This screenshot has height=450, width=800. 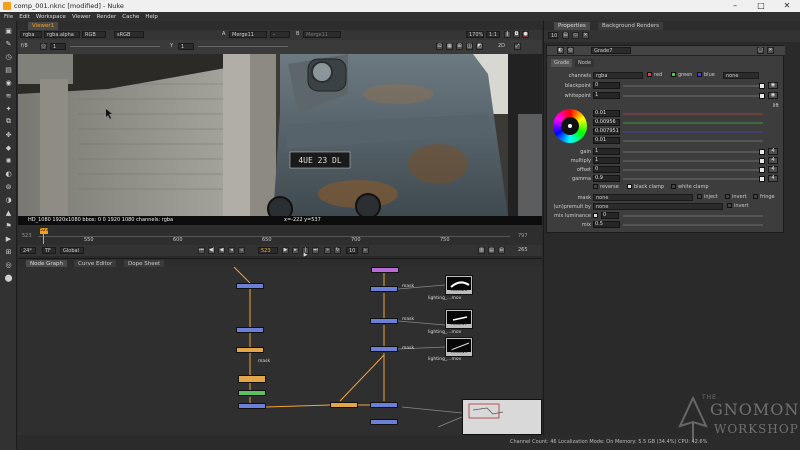 I want to click on close-panel-icon: ✕, so click(x=770, y=50).